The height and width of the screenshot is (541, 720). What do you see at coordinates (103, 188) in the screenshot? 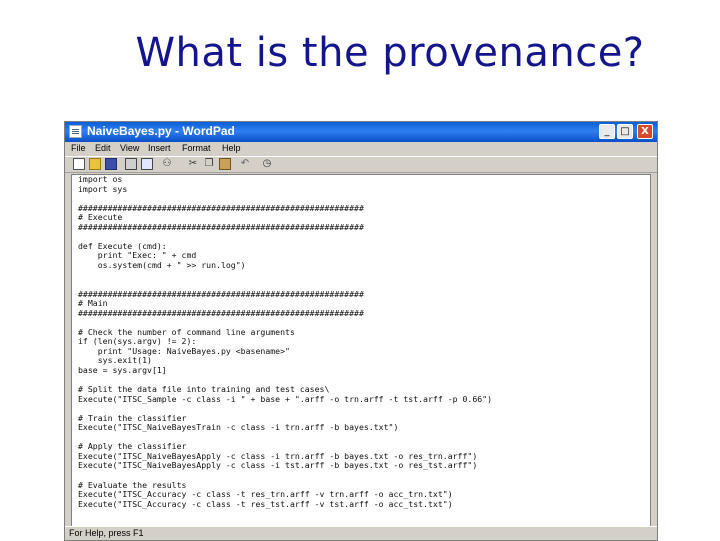
I see `code-line: import sys` at bounding box center [103, 188].